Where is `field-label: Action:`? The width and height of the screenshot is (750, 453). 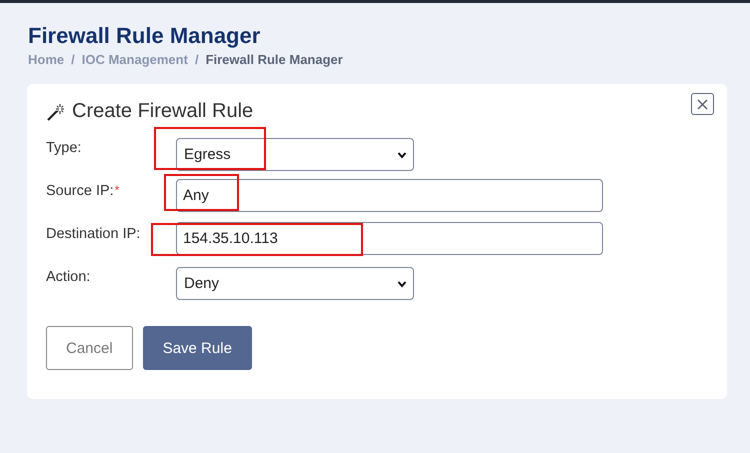
field-label: Action: is located at coordinates (68, 277).